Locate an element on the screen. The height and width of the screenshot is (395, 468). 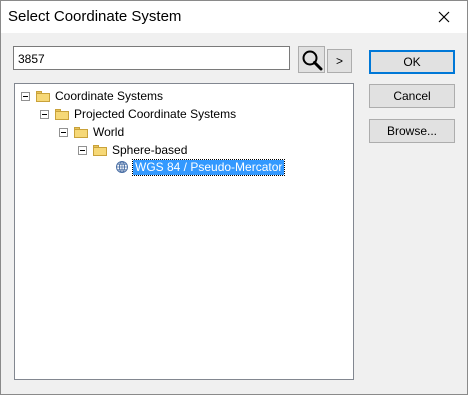
tree-node-label: WGS 84 / Pseudo-Mercator is located at coordinates (208, 167).